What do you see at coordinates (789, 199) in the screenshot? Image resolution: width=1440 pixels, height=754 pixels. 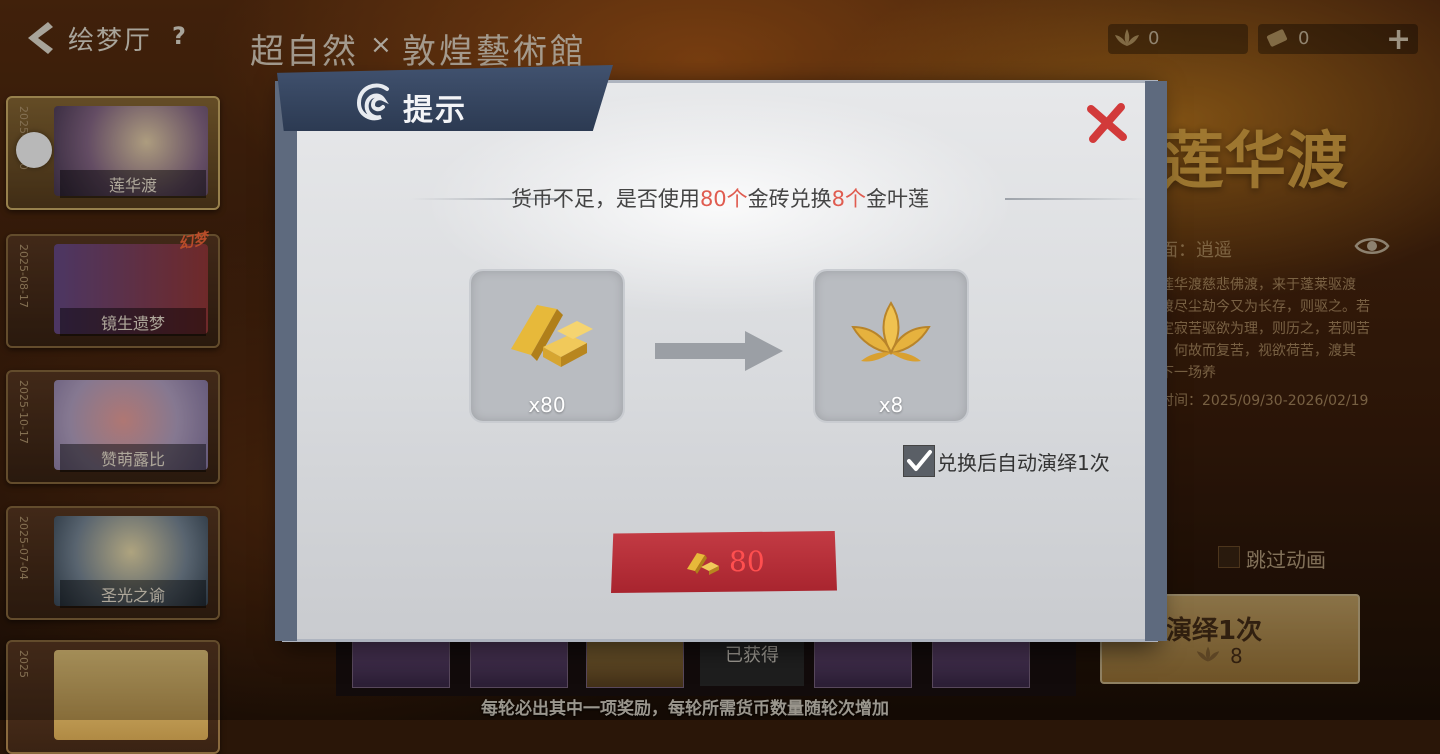 I see `prompt-text: 金砖兑换` at bounding box center [789, 199].